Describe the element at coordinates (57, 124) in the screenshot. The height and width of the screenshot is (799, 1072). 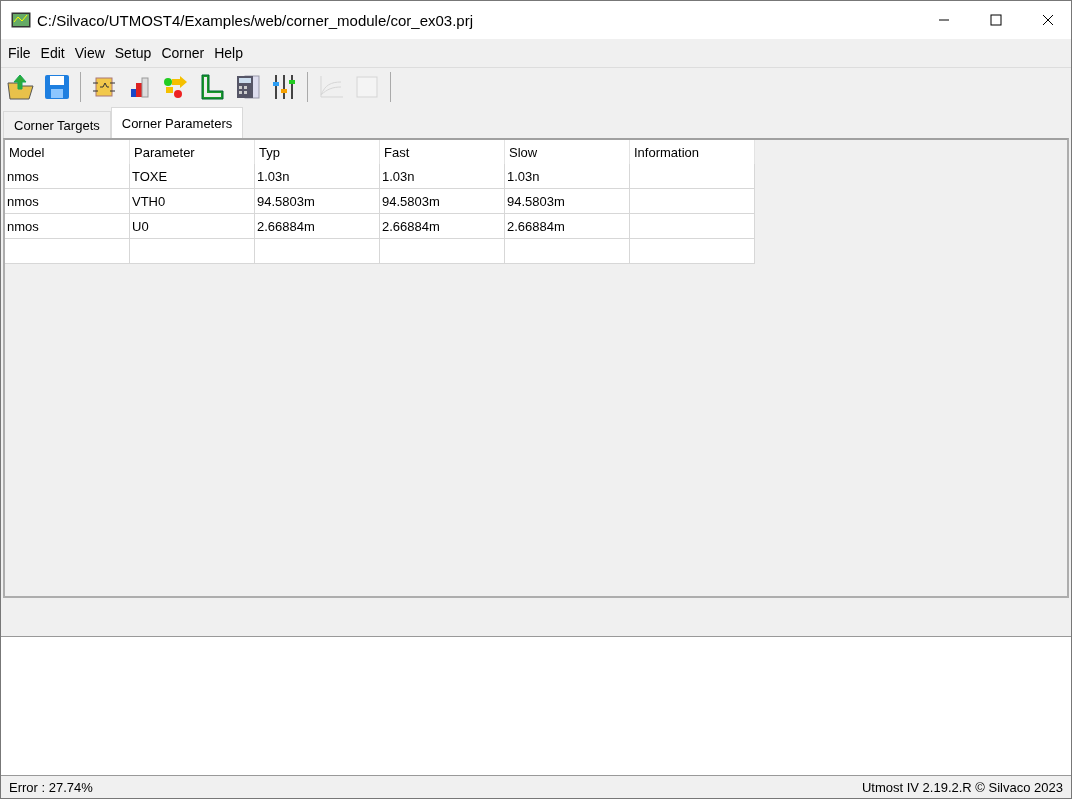
I see `tab: Corner Targets` at that location.